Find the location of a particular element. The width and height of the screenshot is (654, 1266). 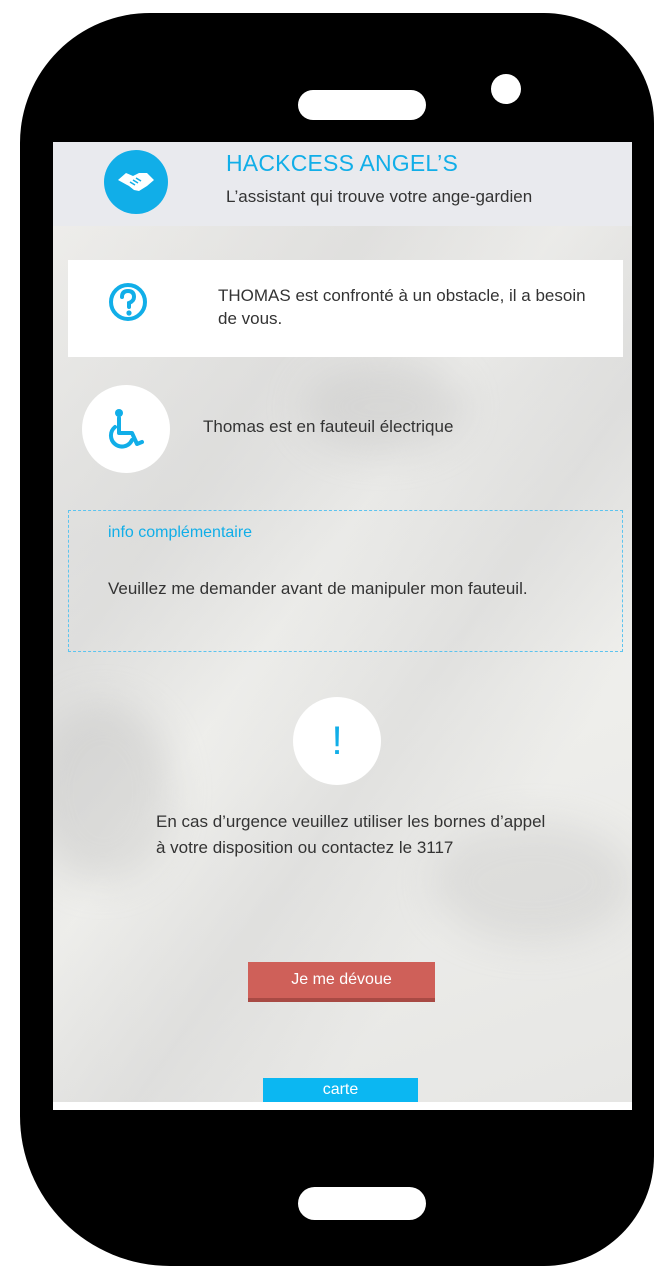

wheelchair-icon is located at coordinates (126, 429).